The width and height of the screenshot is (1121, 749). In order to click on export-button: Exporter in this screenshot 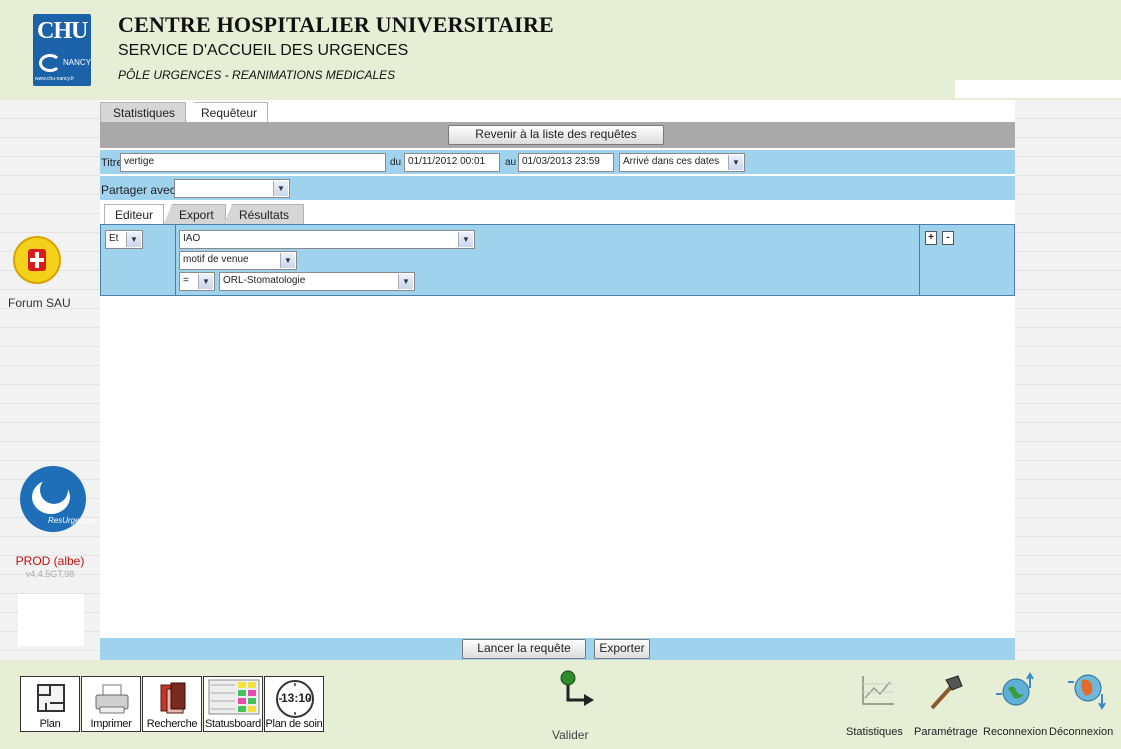, I will do `click(622, 649)`.